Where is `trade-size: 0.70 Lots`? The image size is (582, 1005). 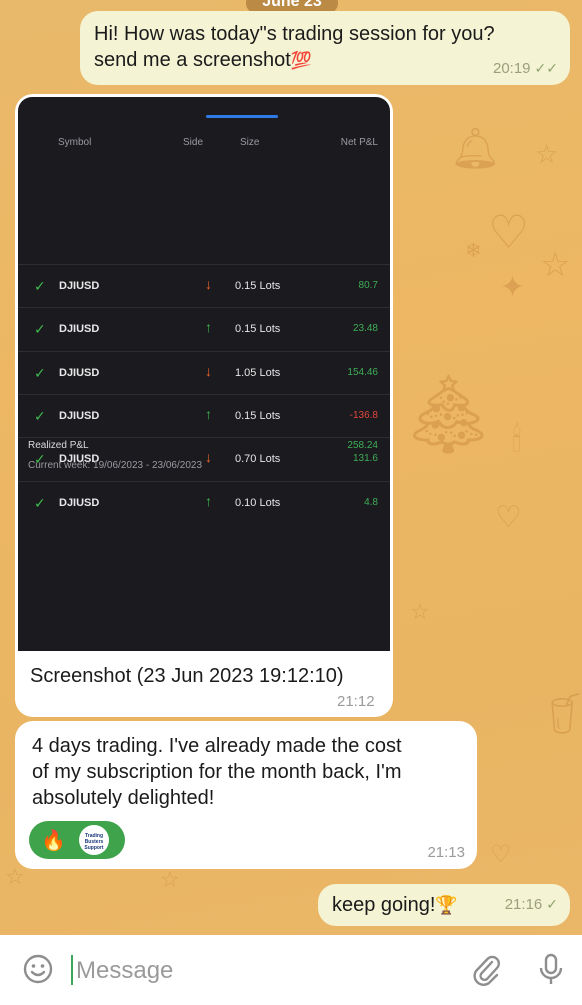
trade-size: 0.70 Lots is located at coordinates (258, 459).